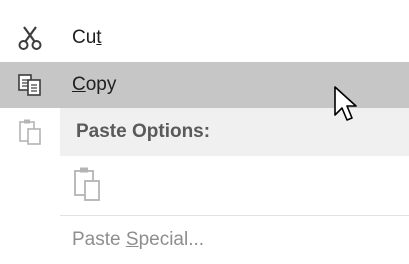  What do you see at coordinates (30, 132) in the screenshot?
I see `paste-icon` at bounding box center [30, 132].